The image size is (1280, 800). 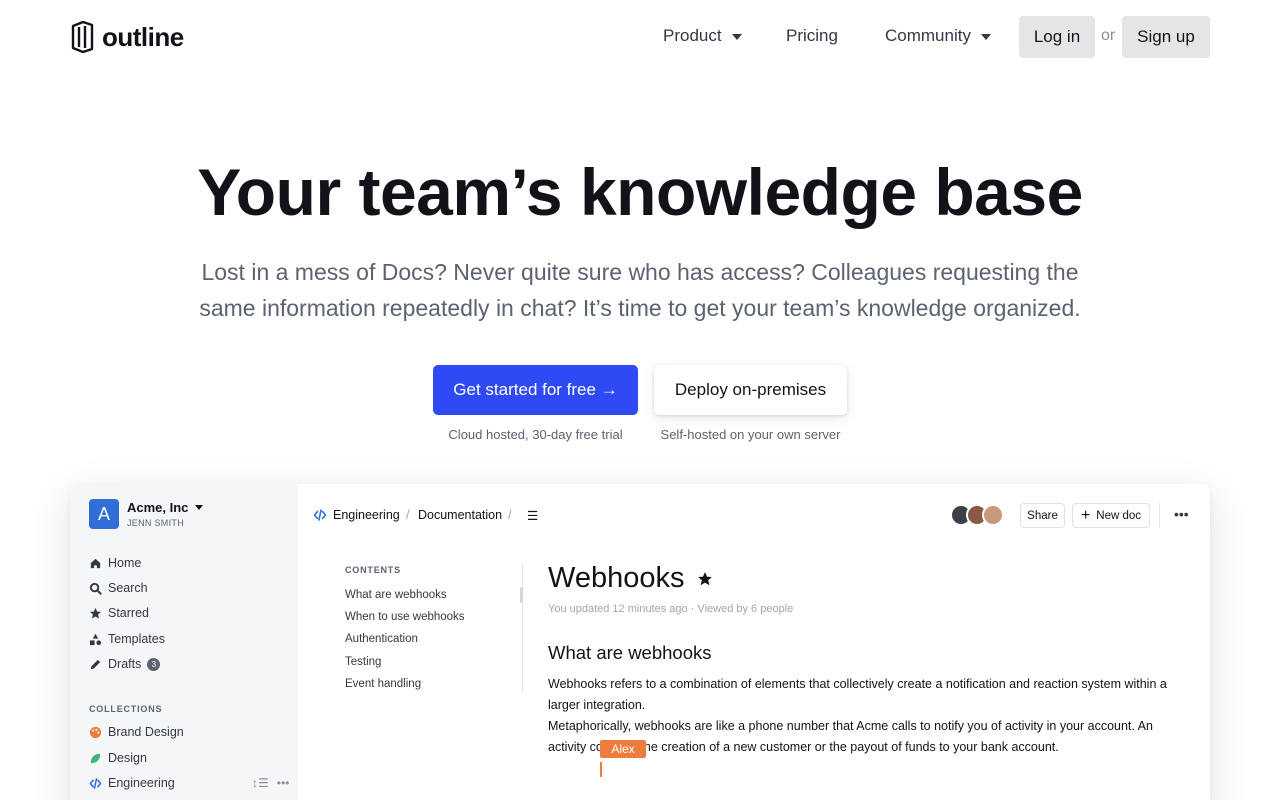 I want to click on sidebar-item-home: Home, so click(x=114, y=563).